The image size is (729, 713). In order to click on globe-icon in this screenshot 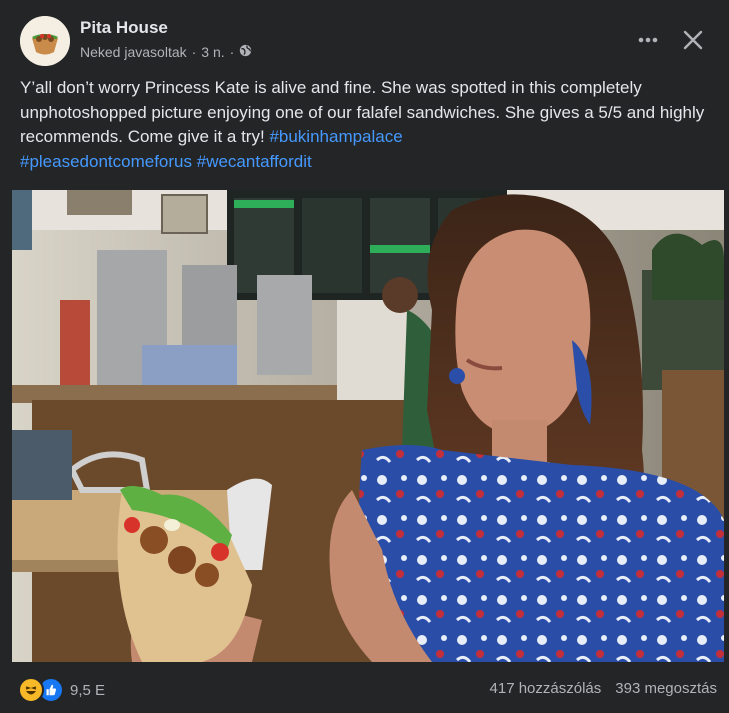, I will do `click(245, 52)`.